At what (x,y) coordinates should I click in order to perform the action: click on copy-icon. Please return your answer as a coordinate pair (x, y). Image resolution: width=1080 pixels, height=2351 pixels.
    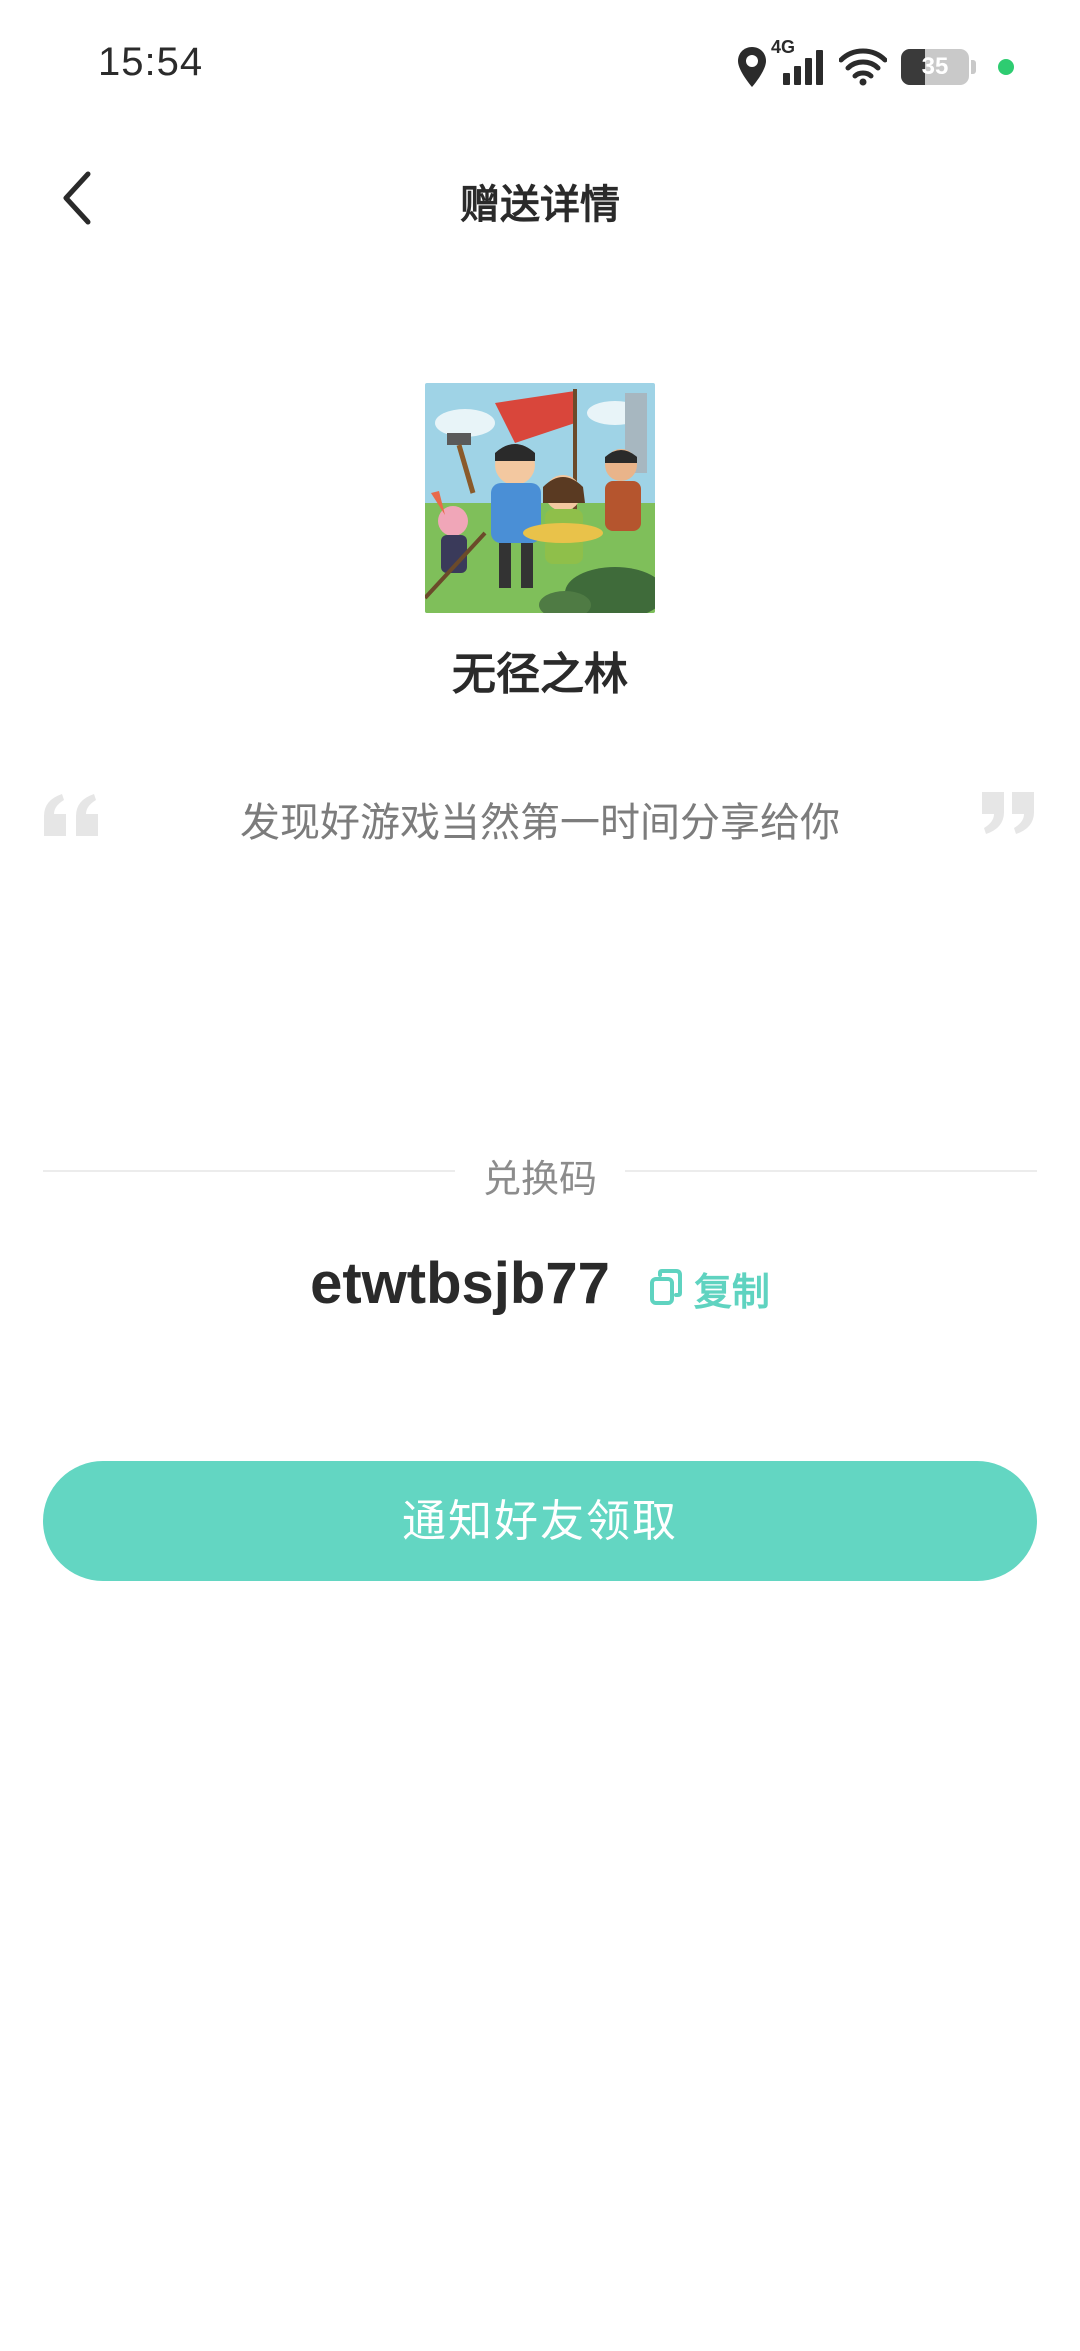
    Looking at the image, I should click on (666, 1289).